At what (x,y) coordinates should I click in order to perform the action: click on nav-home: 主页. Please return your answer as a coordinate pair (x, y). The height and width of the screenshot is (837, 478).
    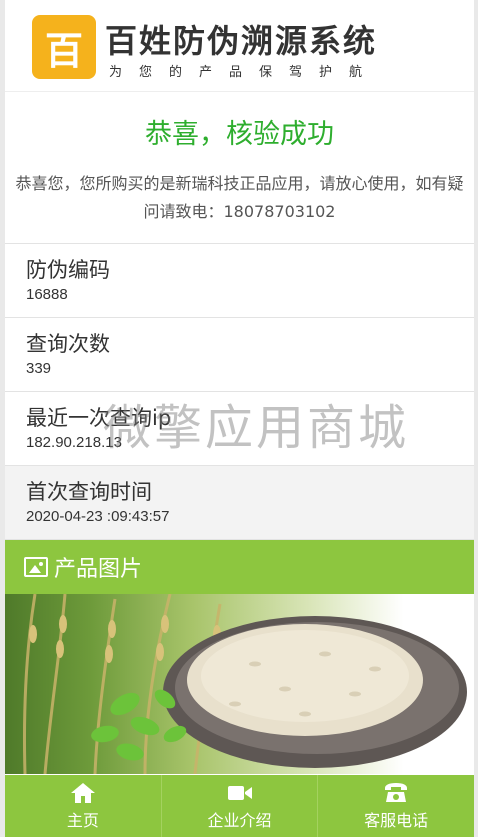
    Looking at the image, I should click on (83, 806).